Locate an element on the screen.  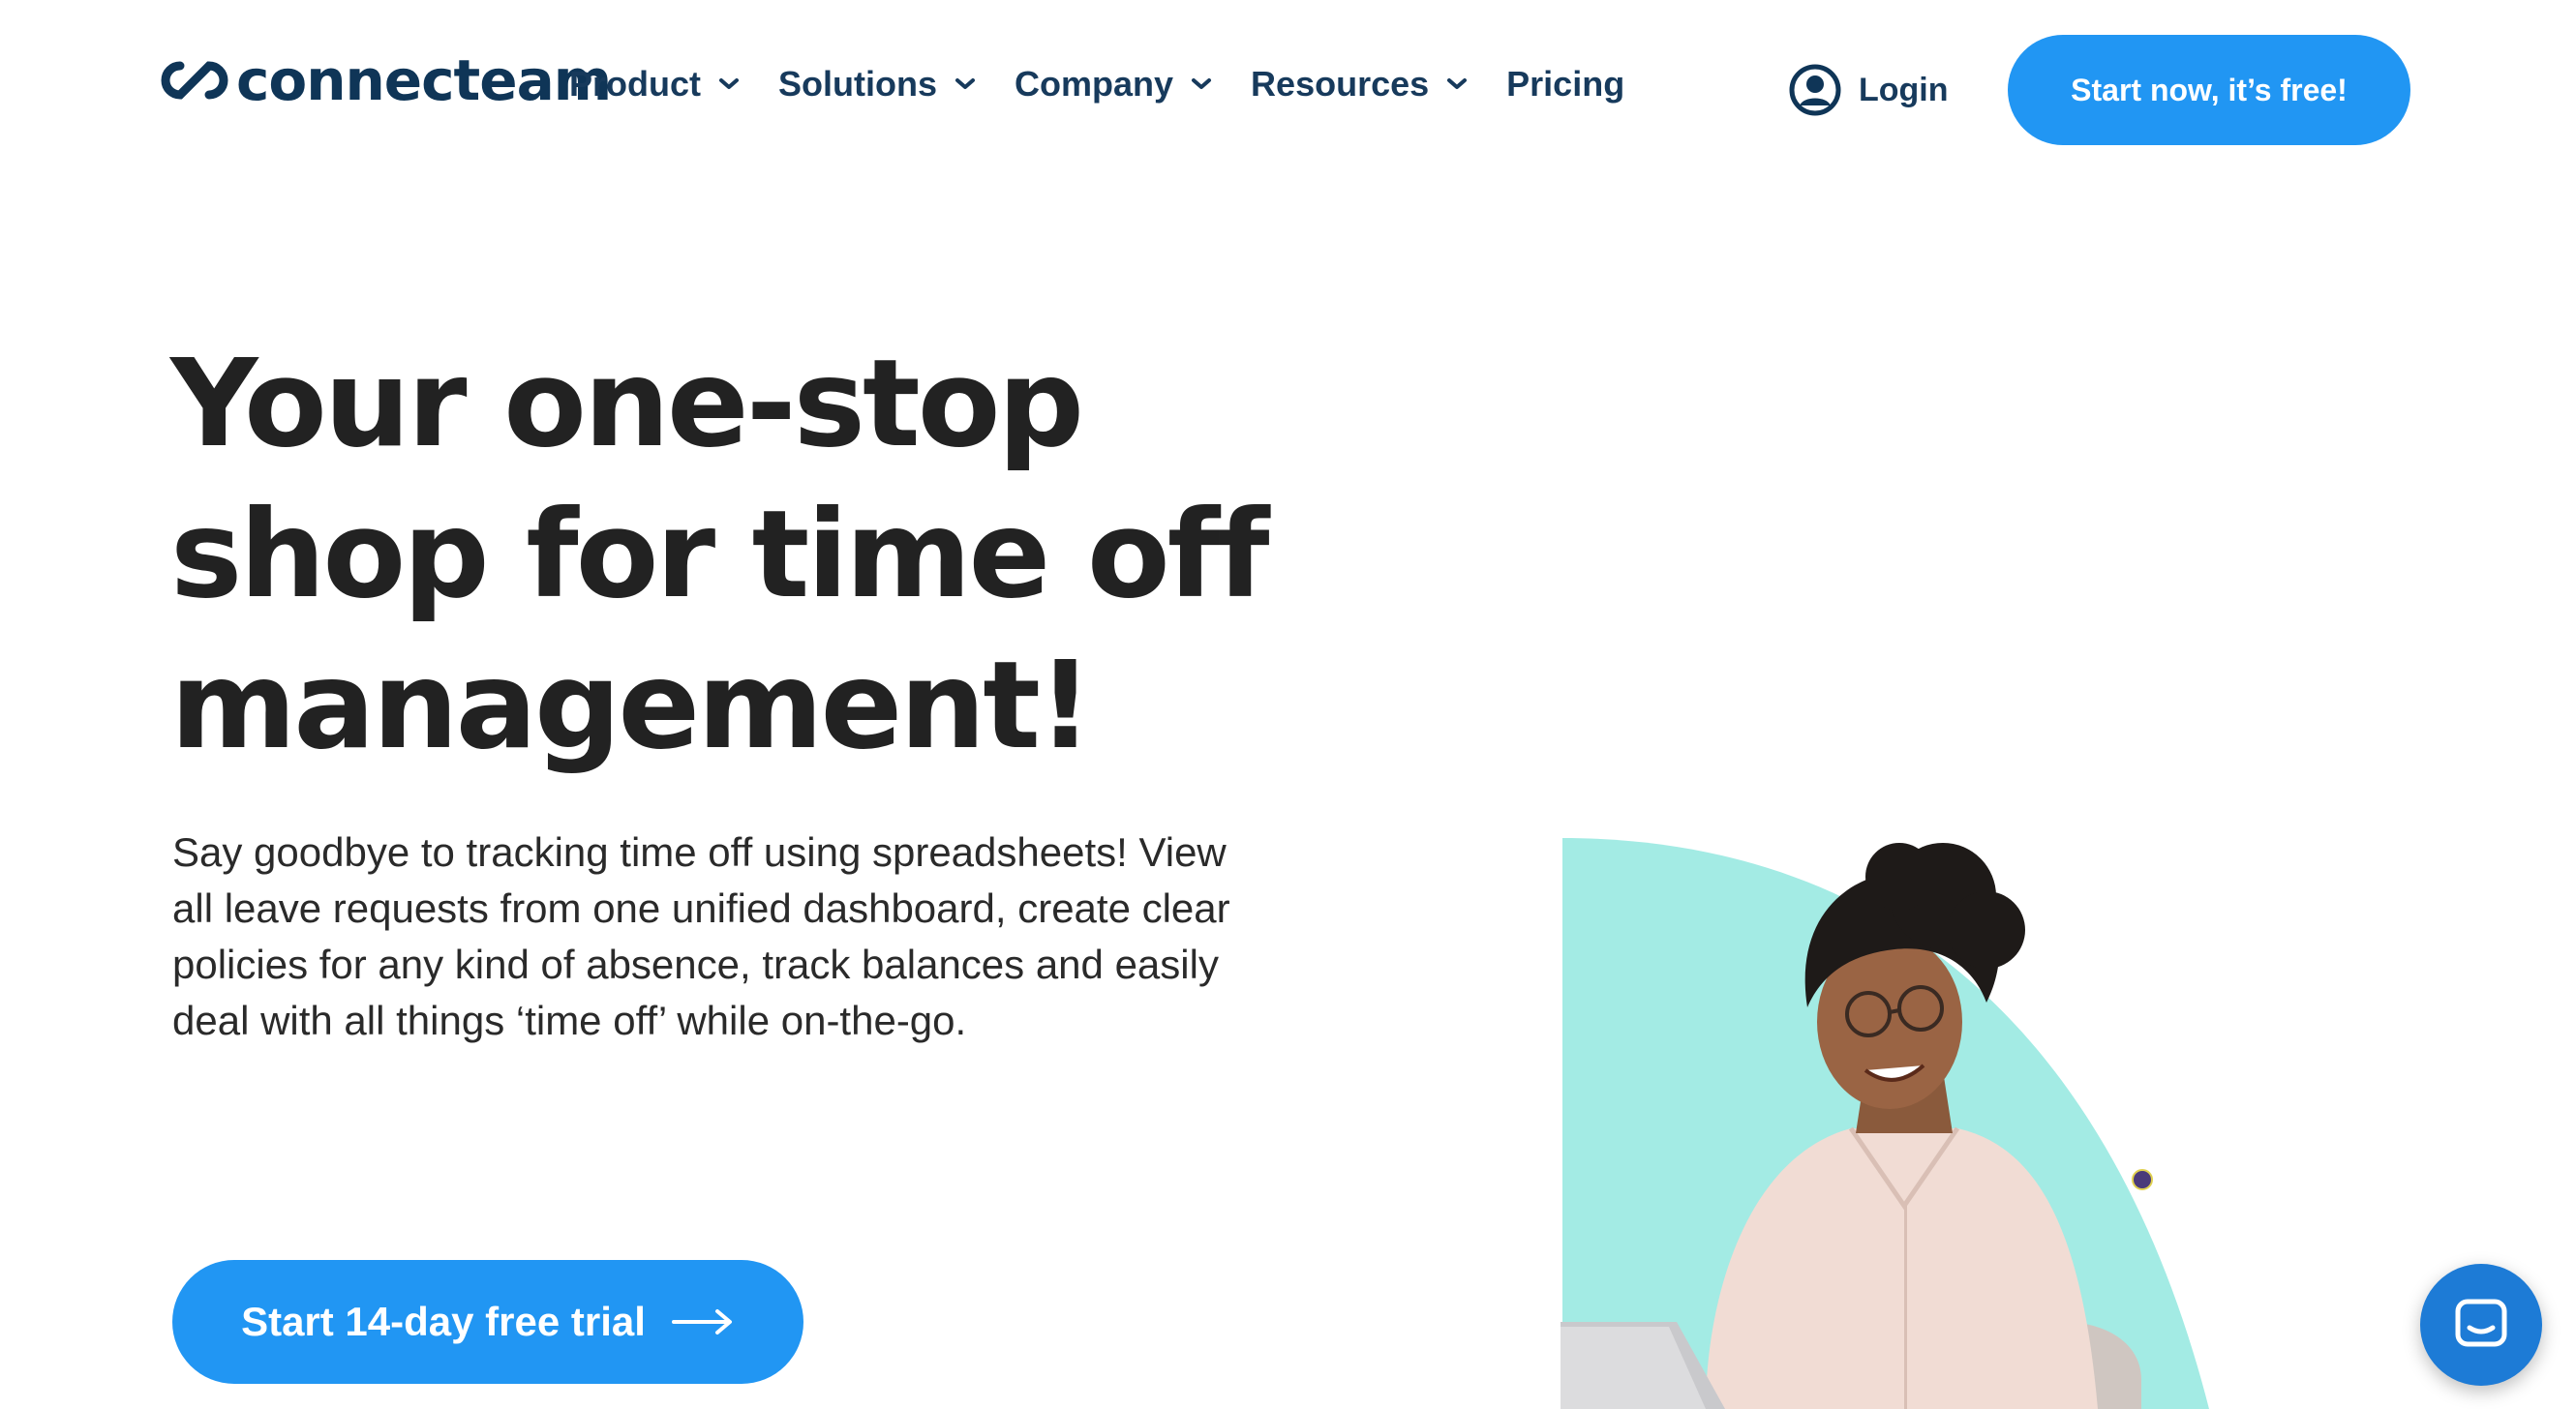
login-link: Login is located at coordinates (1869, 90).